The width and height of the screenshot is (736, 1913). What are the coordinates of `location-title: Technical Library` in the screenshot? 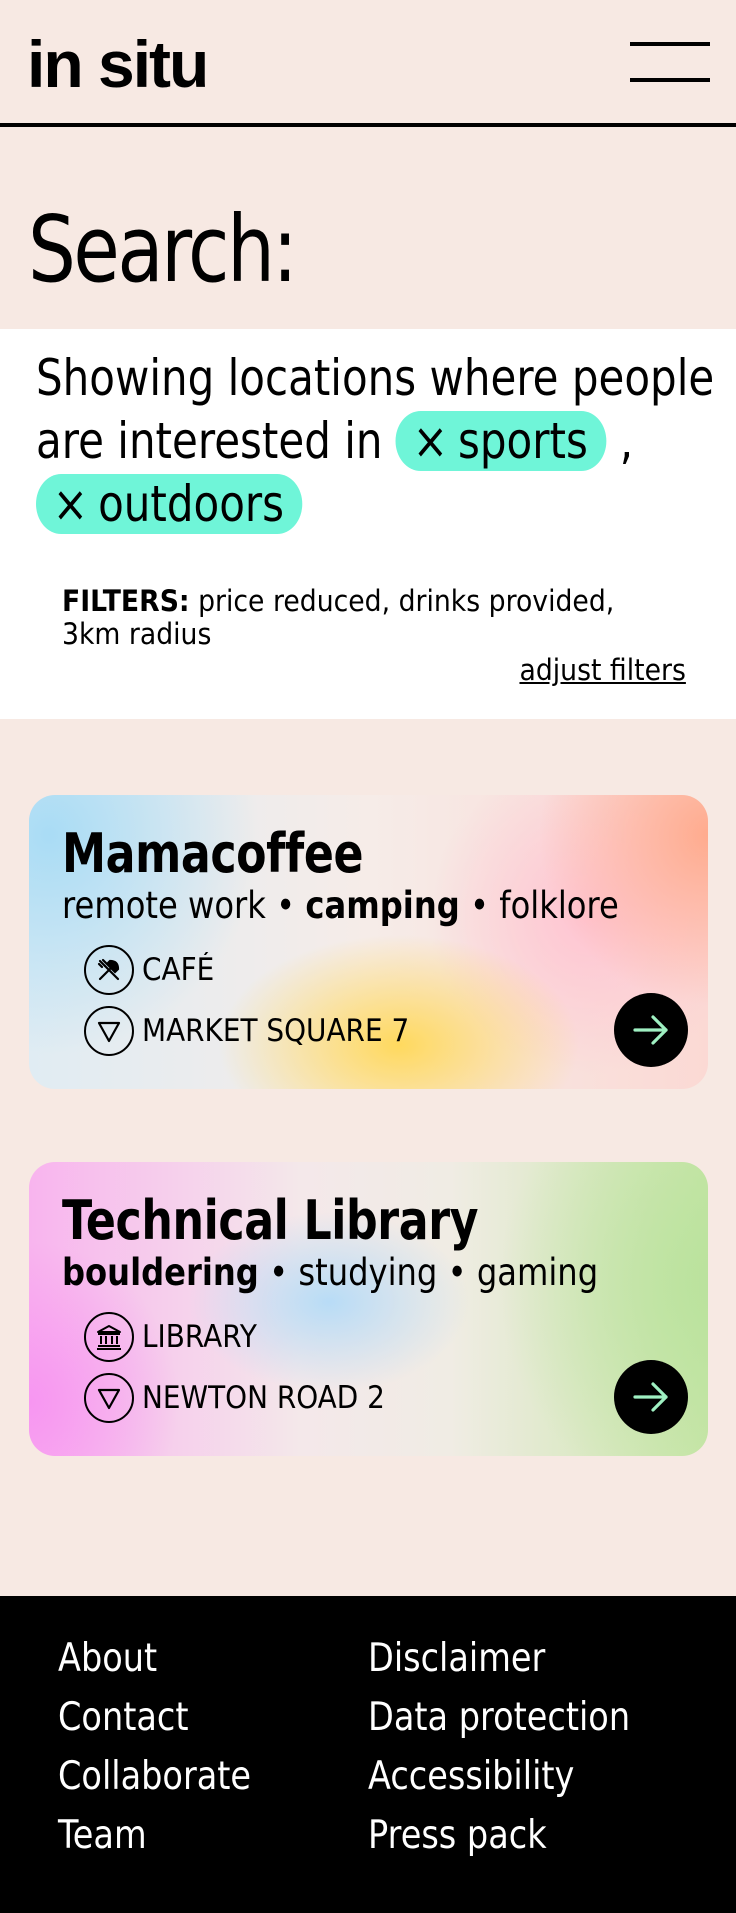 It's located at (270, 1220).